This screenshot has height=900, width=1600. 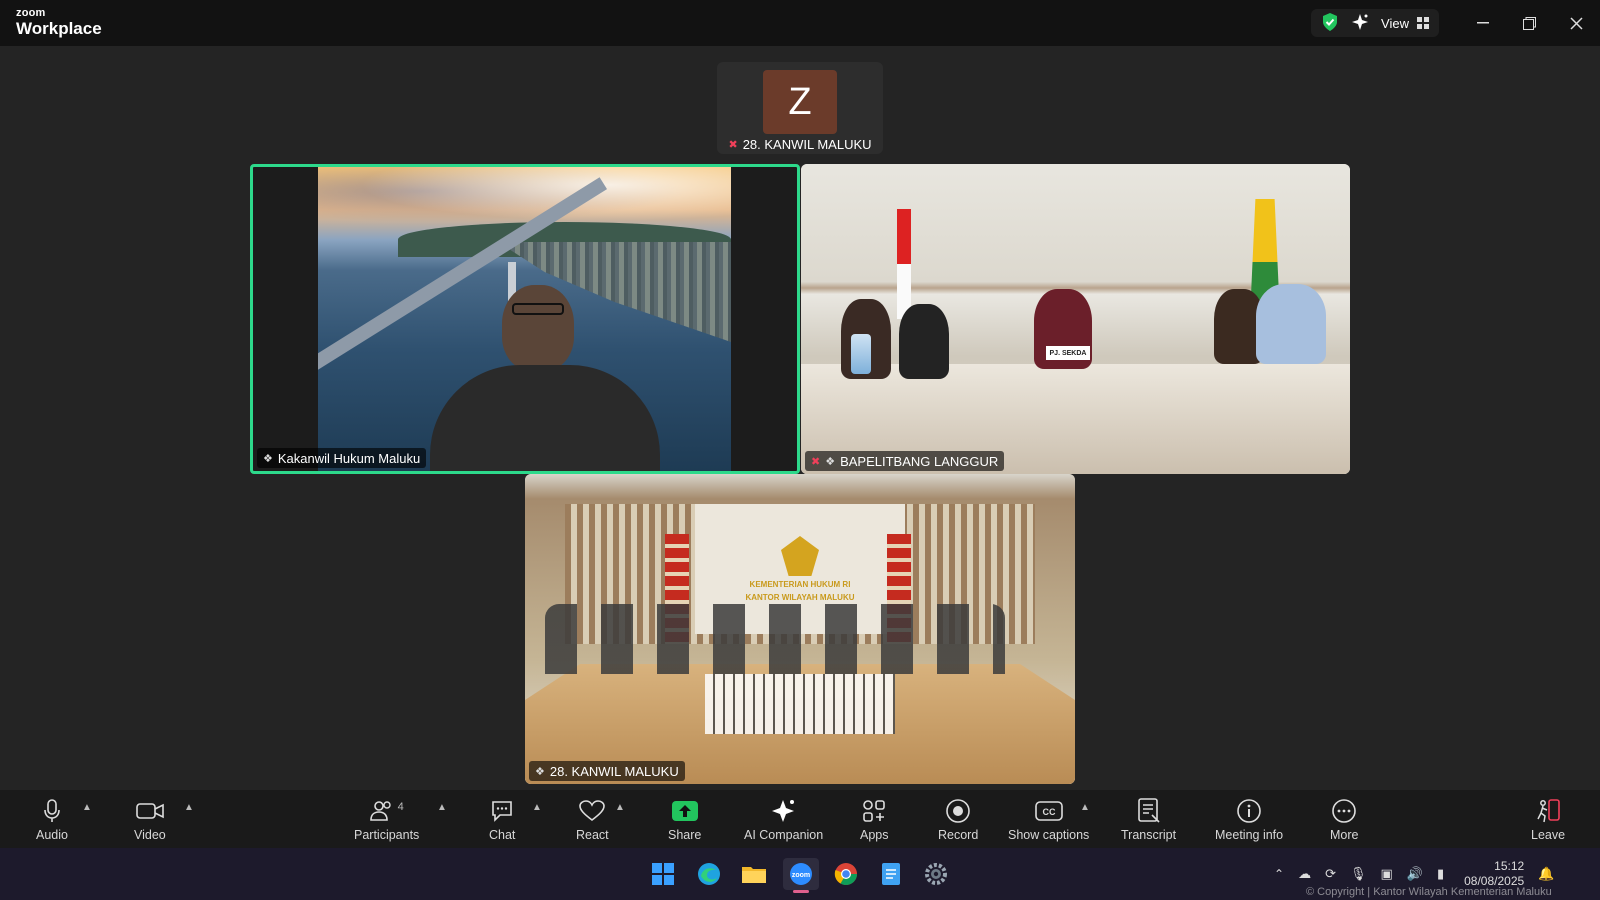 I want to click on participant-tile-avatar: Z ✖ 28. KANWIL MALUKU, so click(x=800, y=108).